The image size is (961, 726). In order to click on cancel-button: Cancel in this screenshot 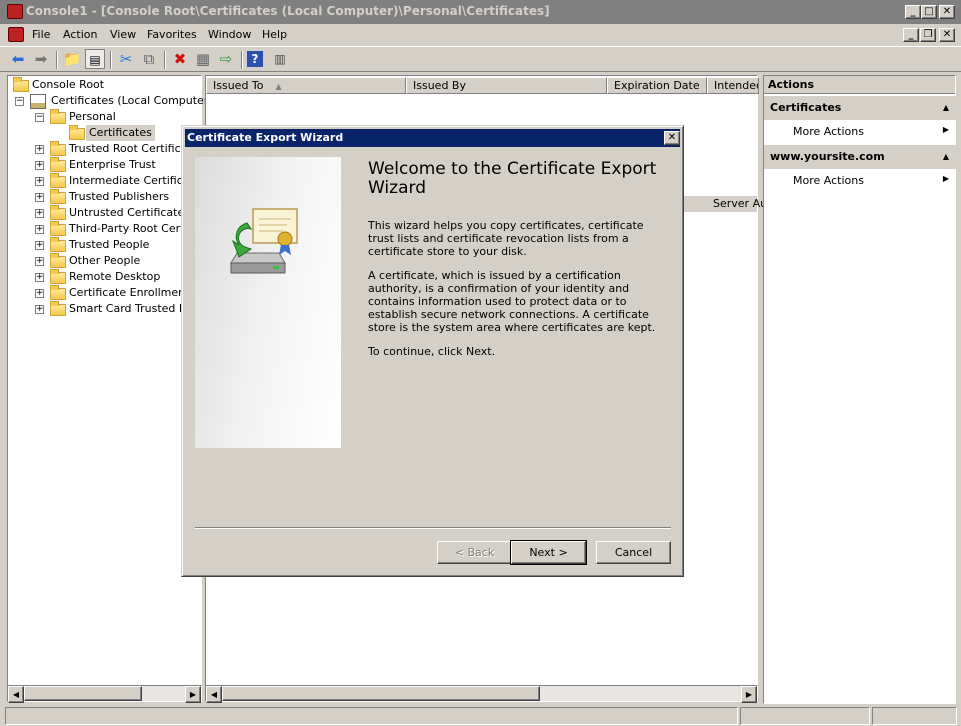, I will do `click(633, 552)`.